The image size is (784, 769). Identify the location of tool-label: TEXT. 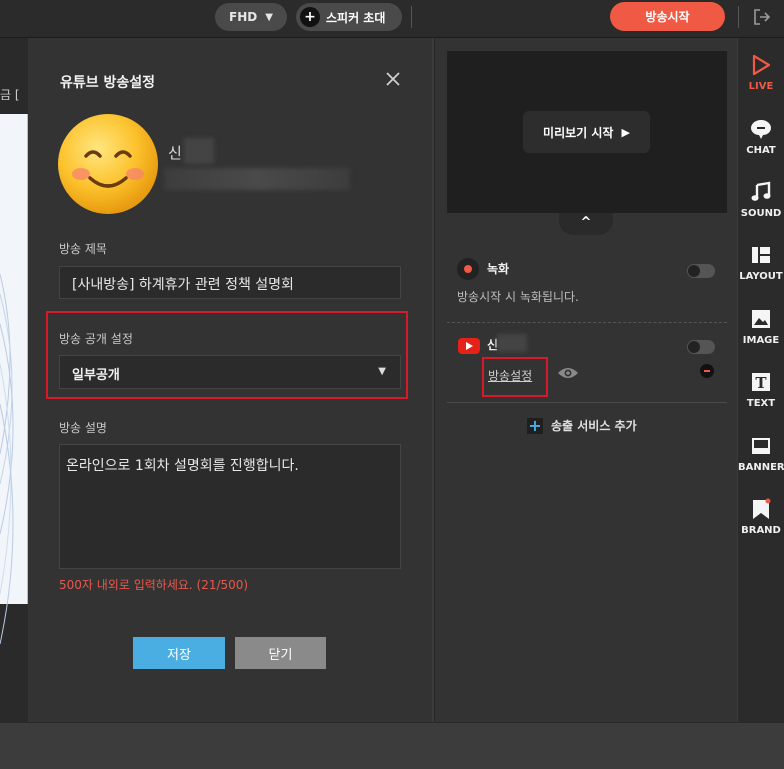
(761, 403).